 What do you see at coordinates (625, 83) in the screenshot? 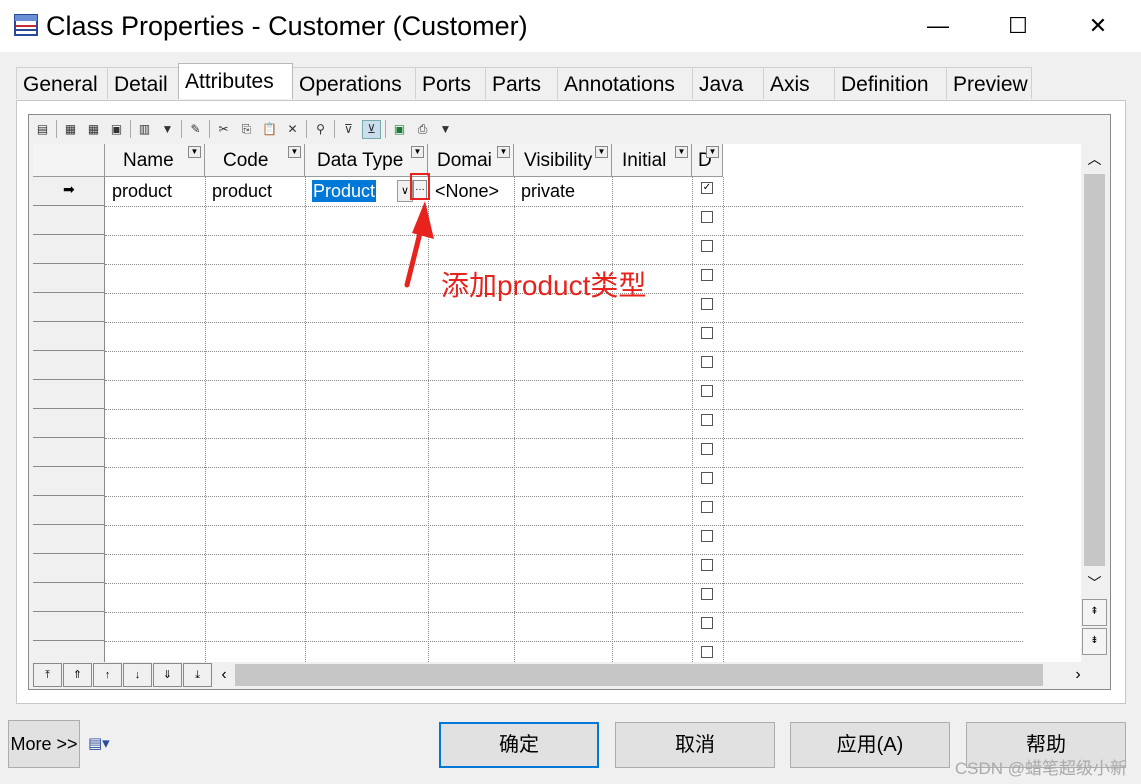
I see `tab-annotations: Annotations` at bounding box center [625, 83].